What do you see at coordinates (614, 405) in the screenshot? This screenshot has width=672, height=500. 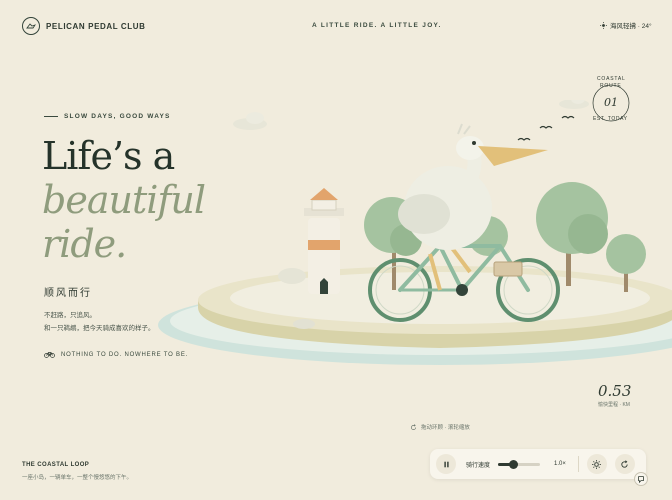 I see `distance-label: 愉快里程 · KM` at bounding box center [614, 405].